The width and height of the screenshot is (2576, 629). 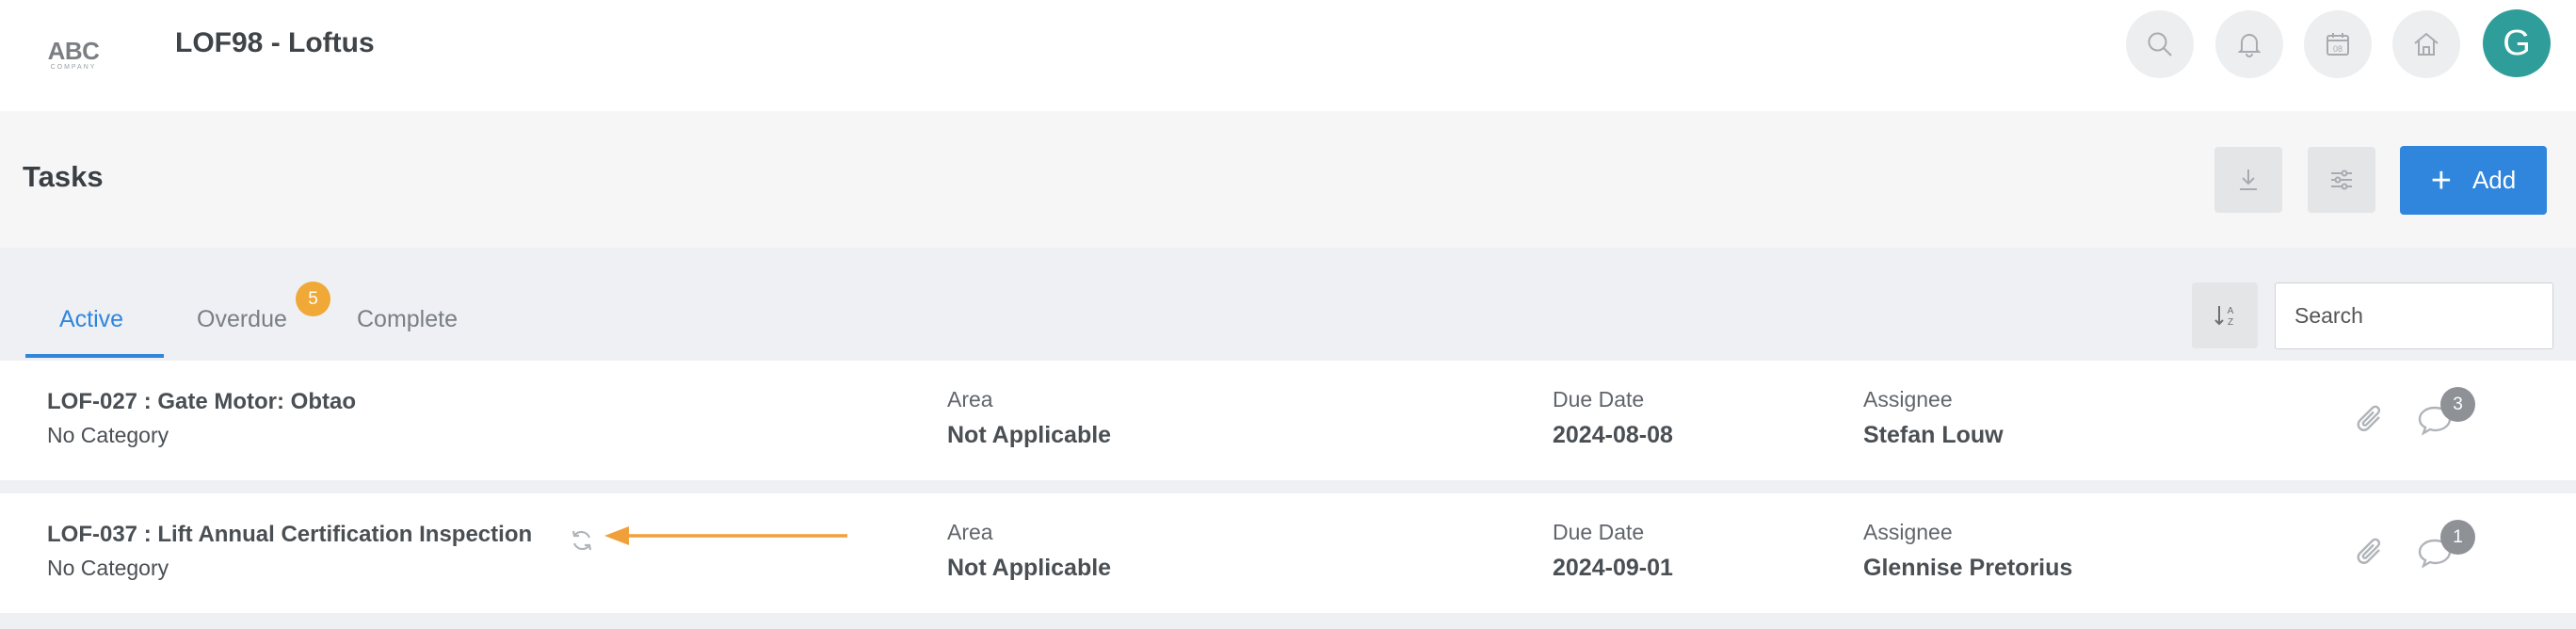 I want to click on comment-count-badge: 1, so click(x=2457, y=537).